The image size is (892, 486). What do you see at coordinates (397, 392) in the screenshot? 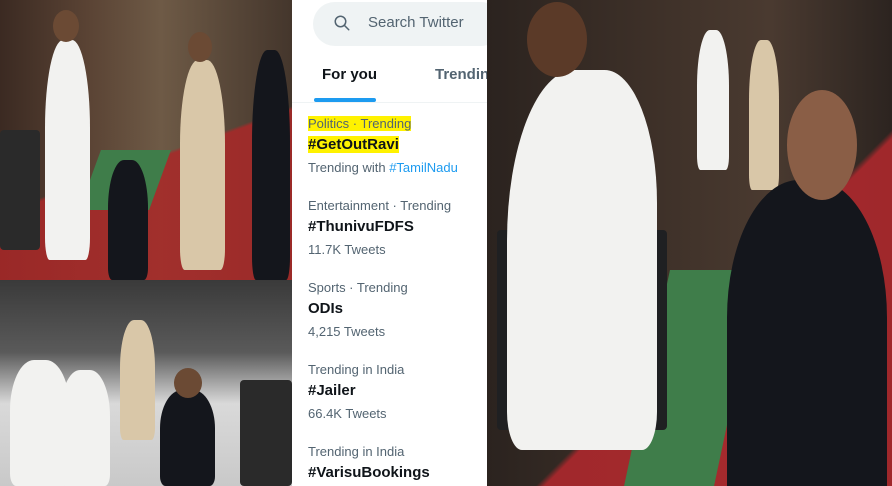
I see `trend-item-jailer: Trending in India #Jailer 66.4K Tweets` at bounding box center [397, 392].